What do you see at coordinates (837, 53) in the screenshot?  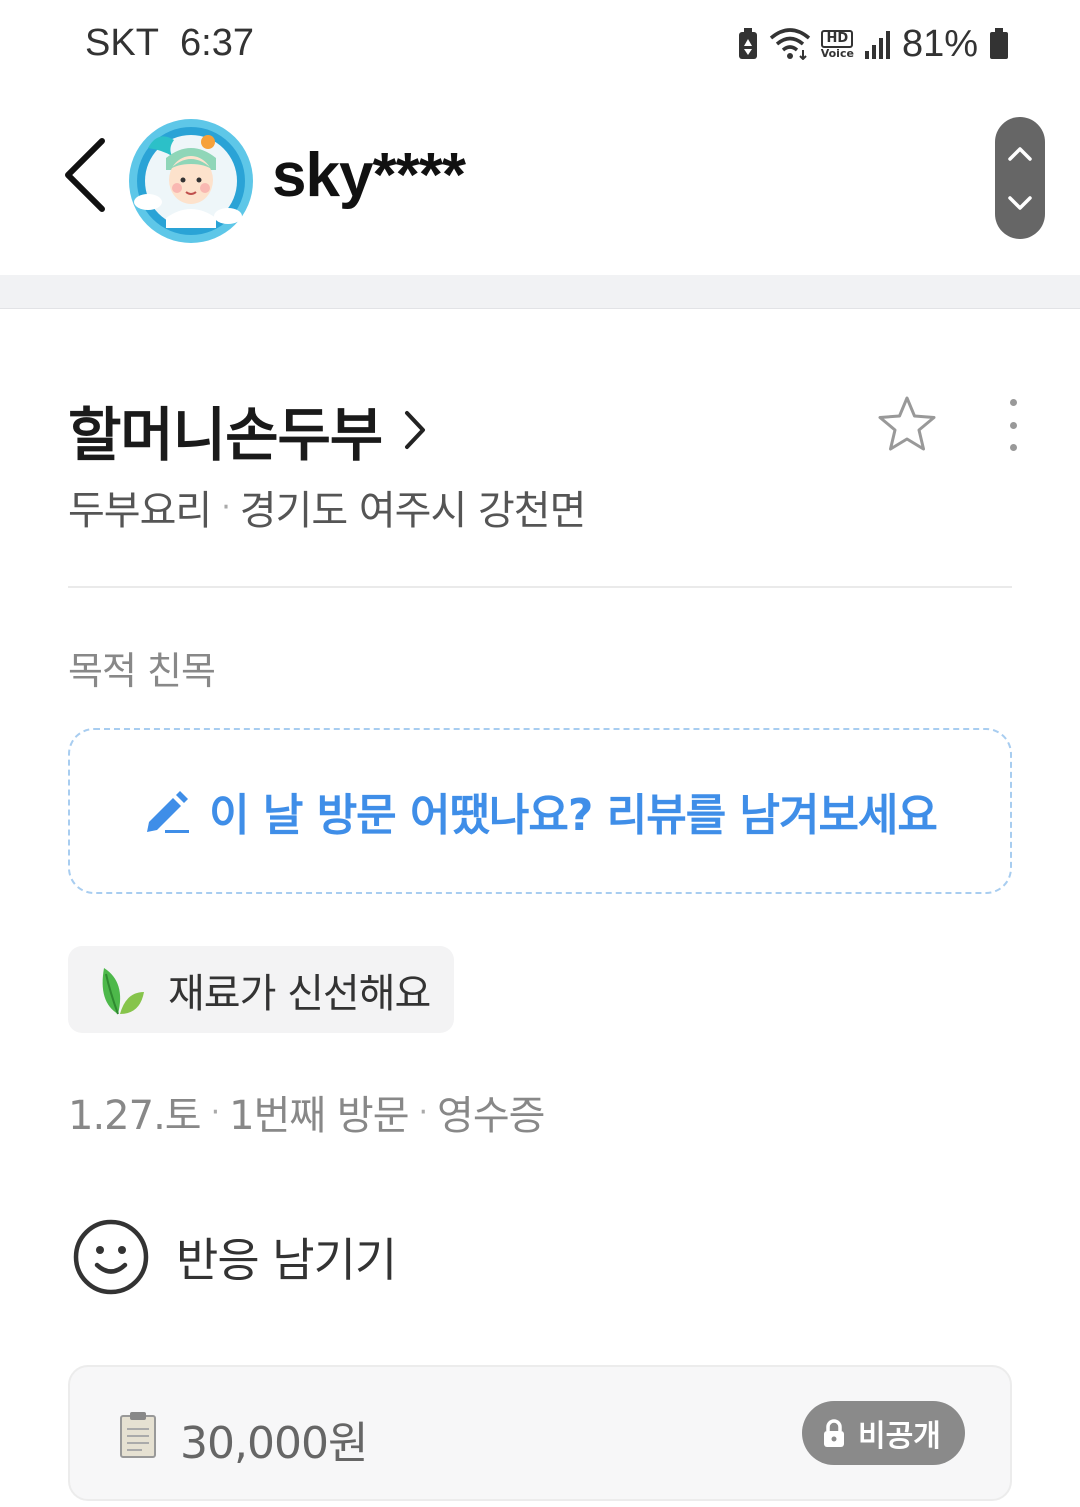 I see `voice-label: Voice` at bounding box center [837, 53].